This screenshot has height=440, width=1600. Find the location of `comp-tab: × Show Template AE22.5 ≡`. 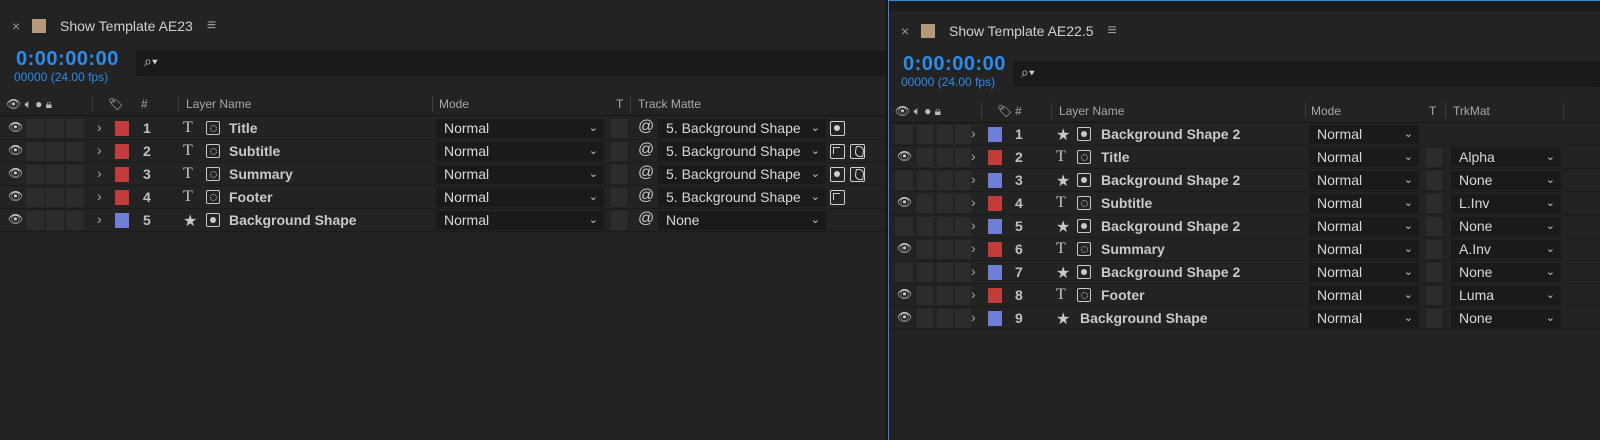

comp-tab: × Show Template AE22.5 ≡ is located at coordinates (1244, 31).